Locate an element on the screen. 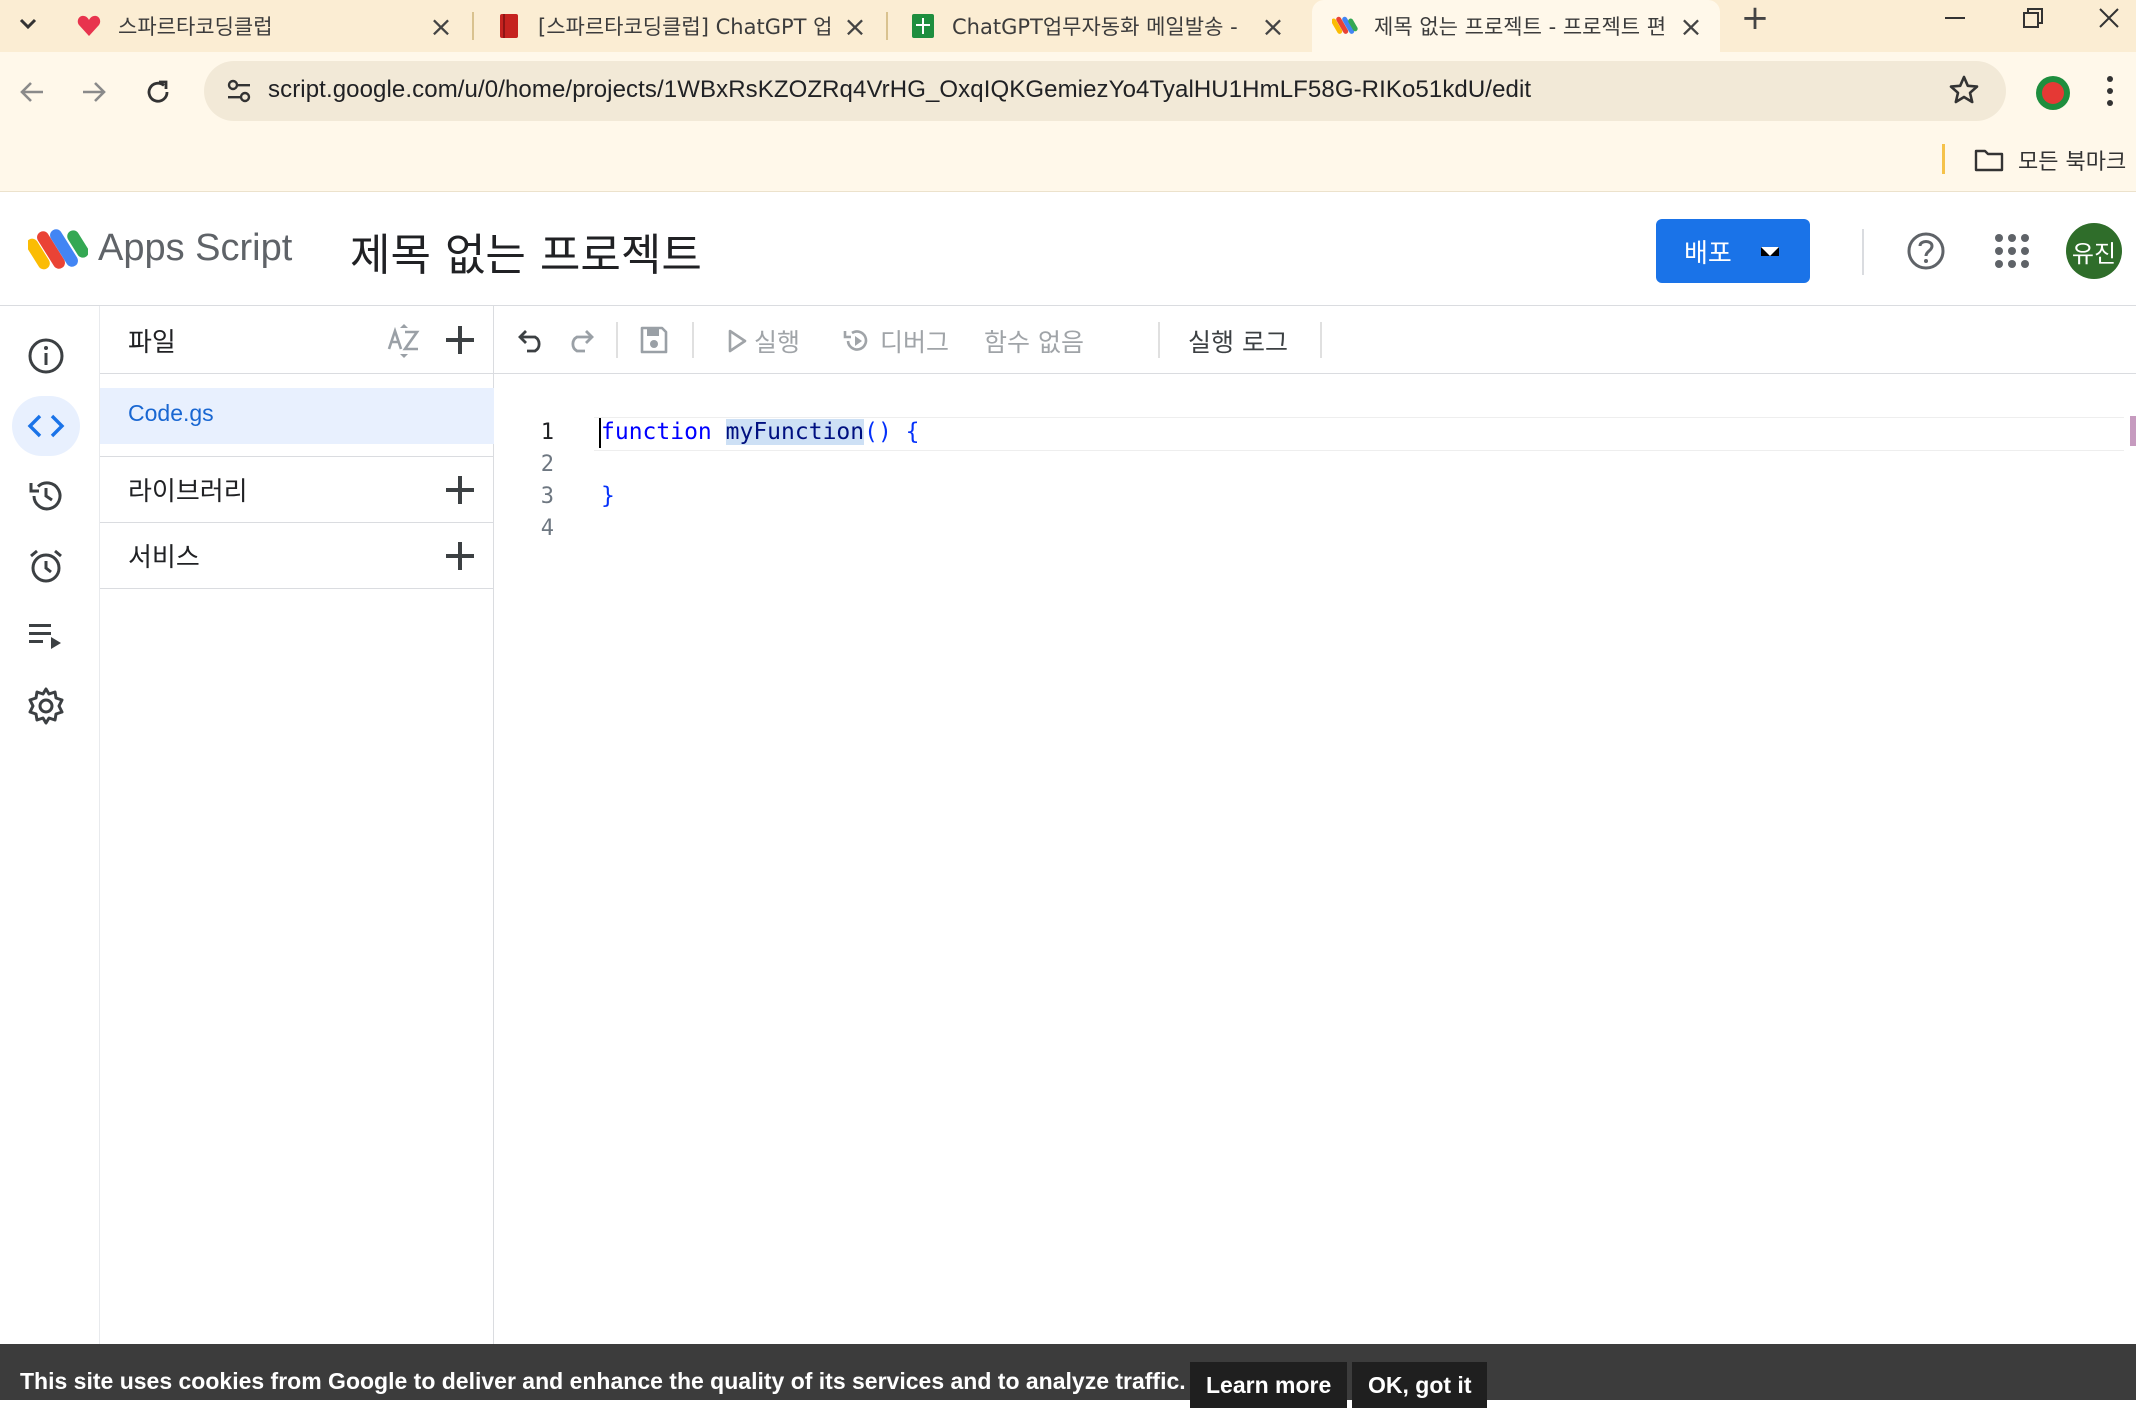  text-cursor is located at coordinates (600, 433).